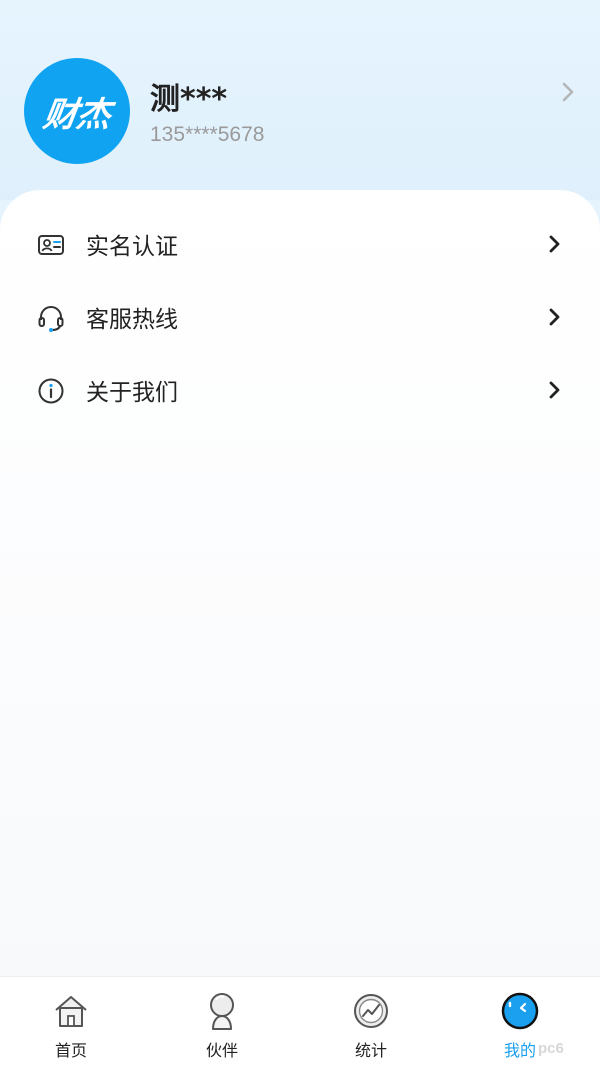 The image size is (600, 1068). I want to click on info-icon, so click(51, 391).